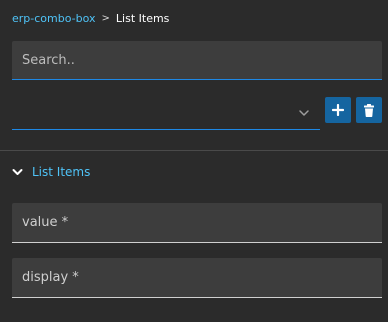 The height and width of the screenshot is (322, 388). What do you see at coordinates (54, 19) in the screenshot?
I see `breadcrumb-link-erp-combo-box: erp-combo-box` at bounding box center [54, 19].